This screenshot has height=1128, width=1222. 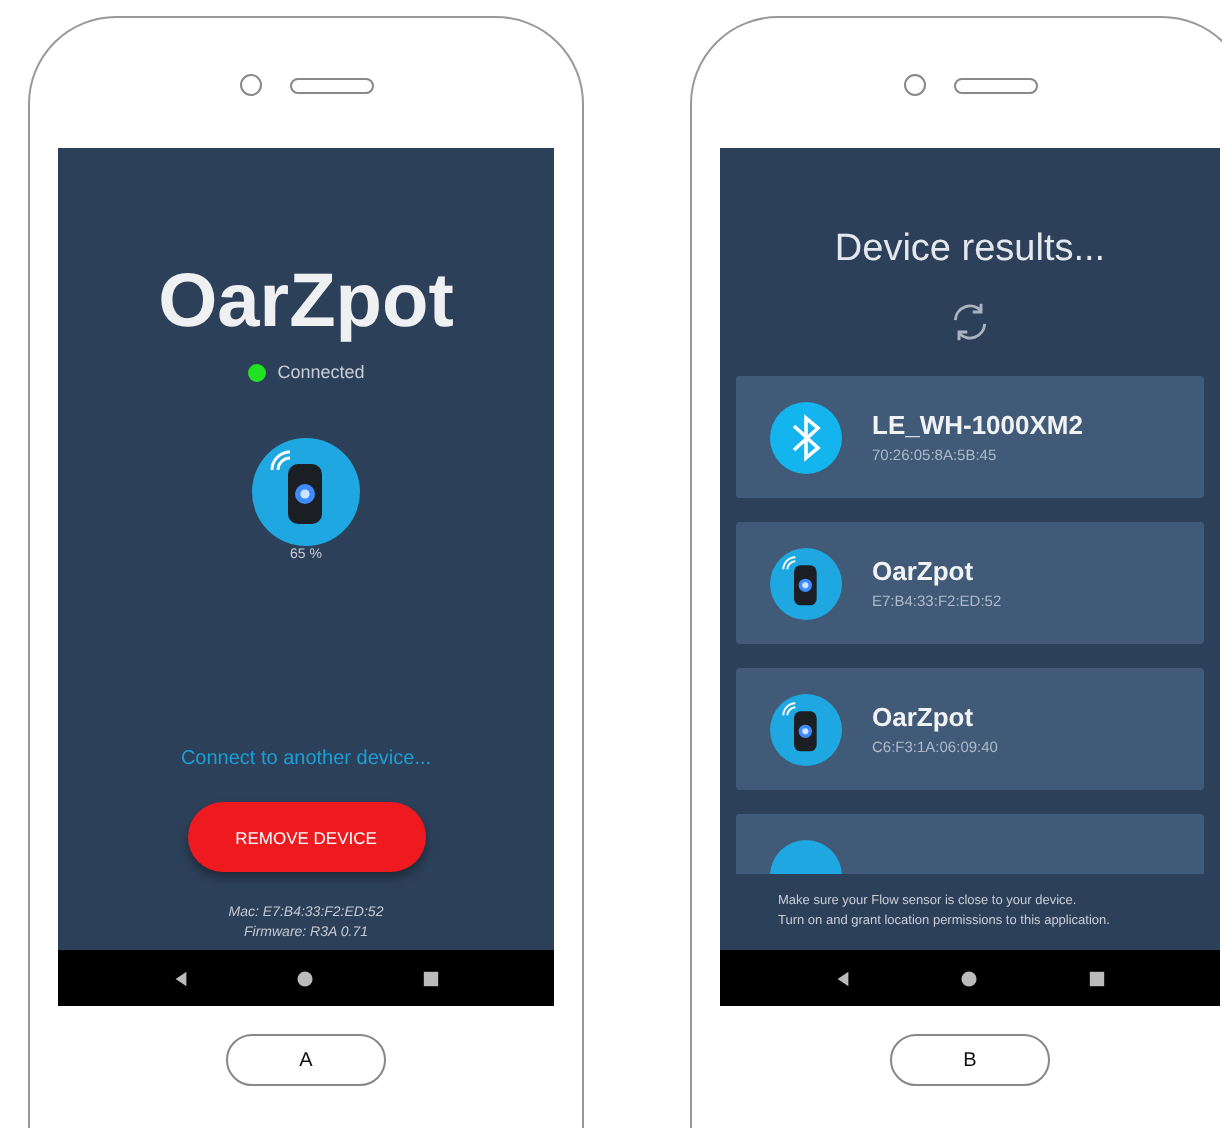 What do you see at coordinates (970, 322) in the screenshot?
I see `refresh-icon` at bounding box center [970, 322].